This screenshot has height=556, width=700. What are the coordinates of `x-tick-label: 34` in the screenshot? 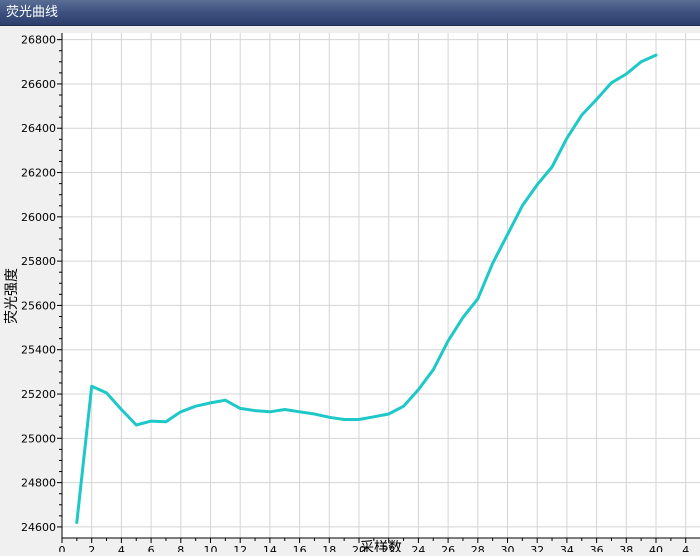 It's located at (567, 548).